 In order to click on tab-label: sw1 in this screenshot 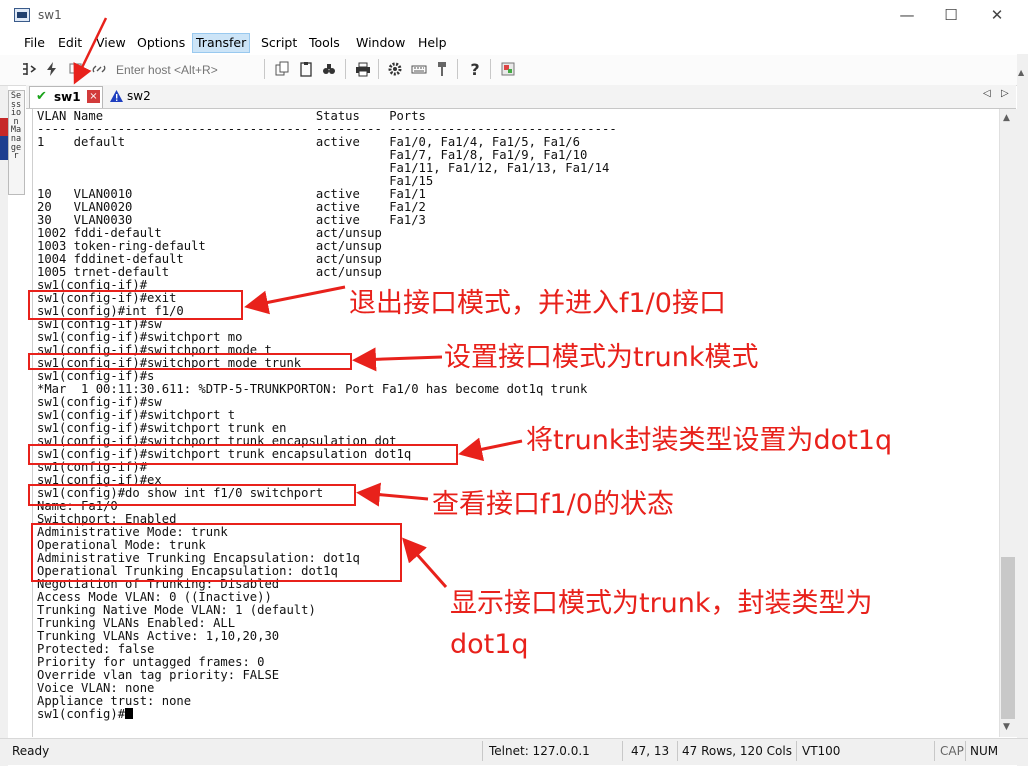, I will do `click(67, 97)`.